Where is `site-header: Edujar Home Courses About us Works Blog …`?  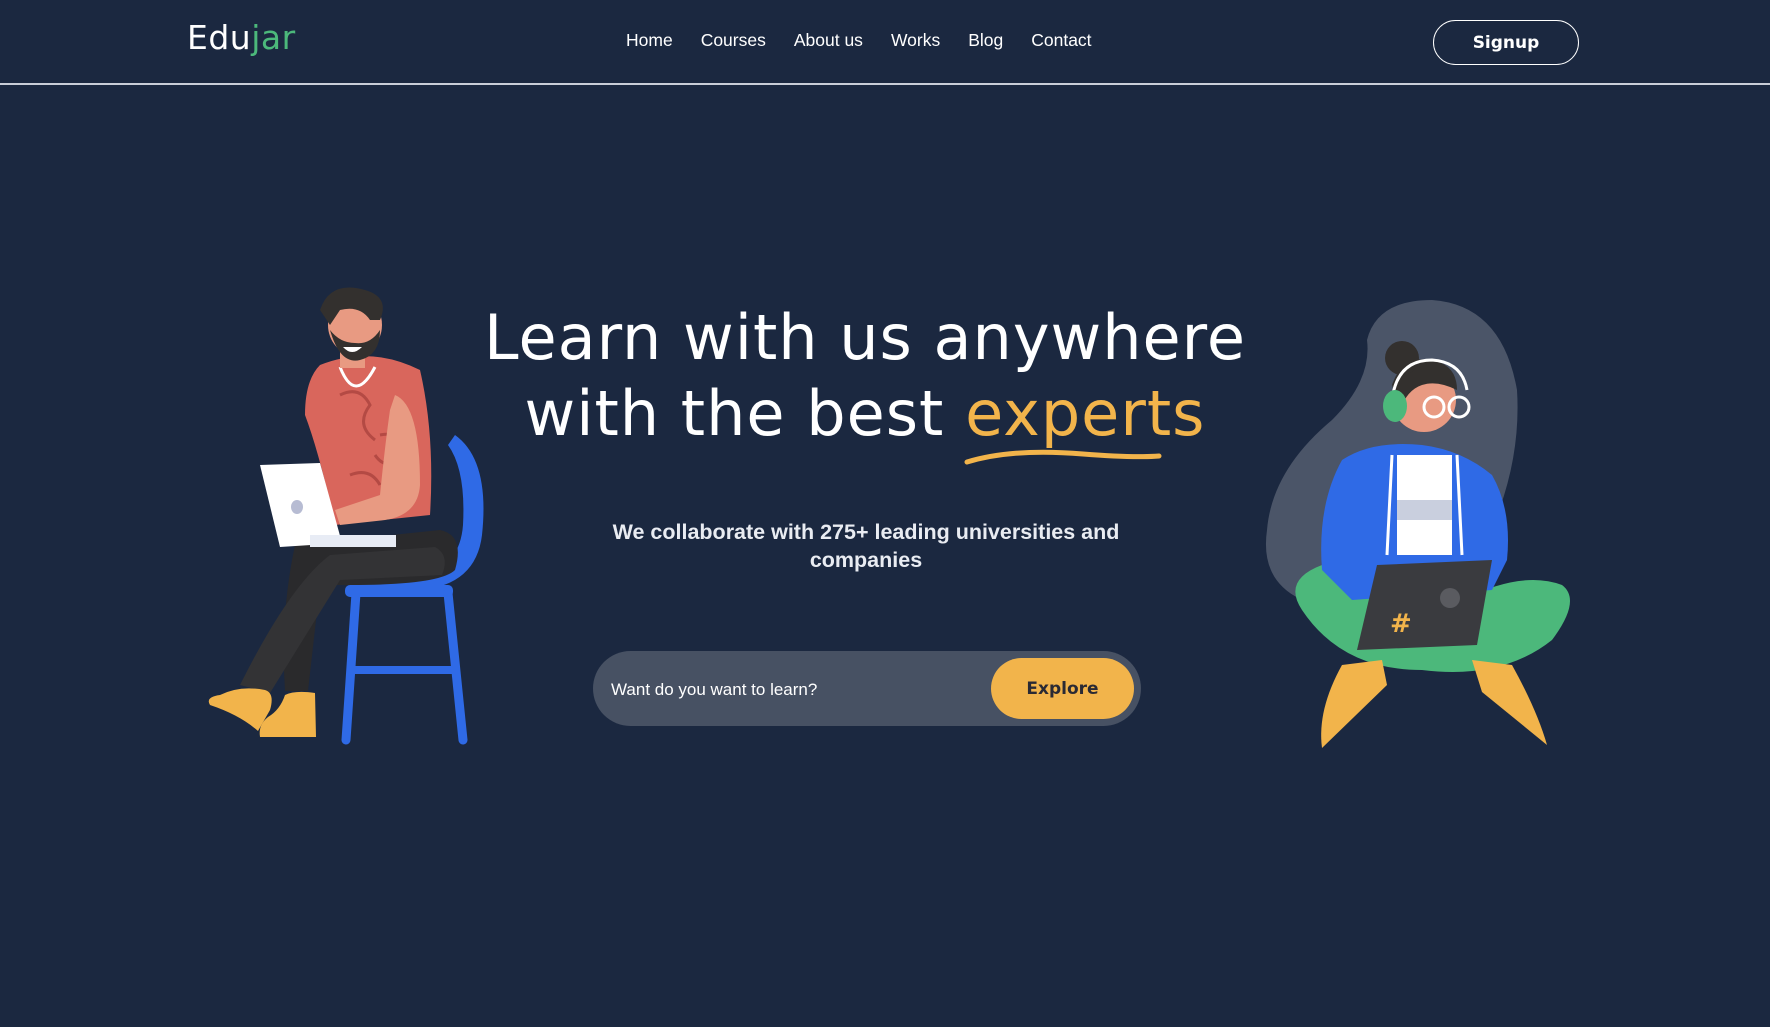 site-header: Edujar Home Courses About us Works Blog … is located at coordinates (885, 42).